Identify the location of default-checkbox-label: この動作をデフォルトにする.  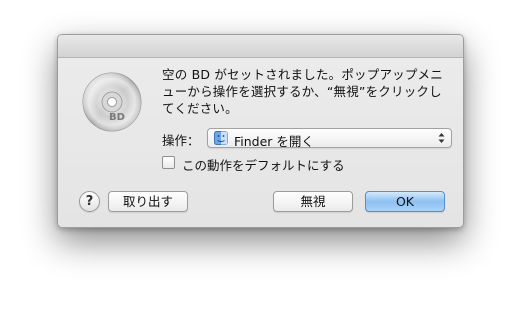
(263, 164).